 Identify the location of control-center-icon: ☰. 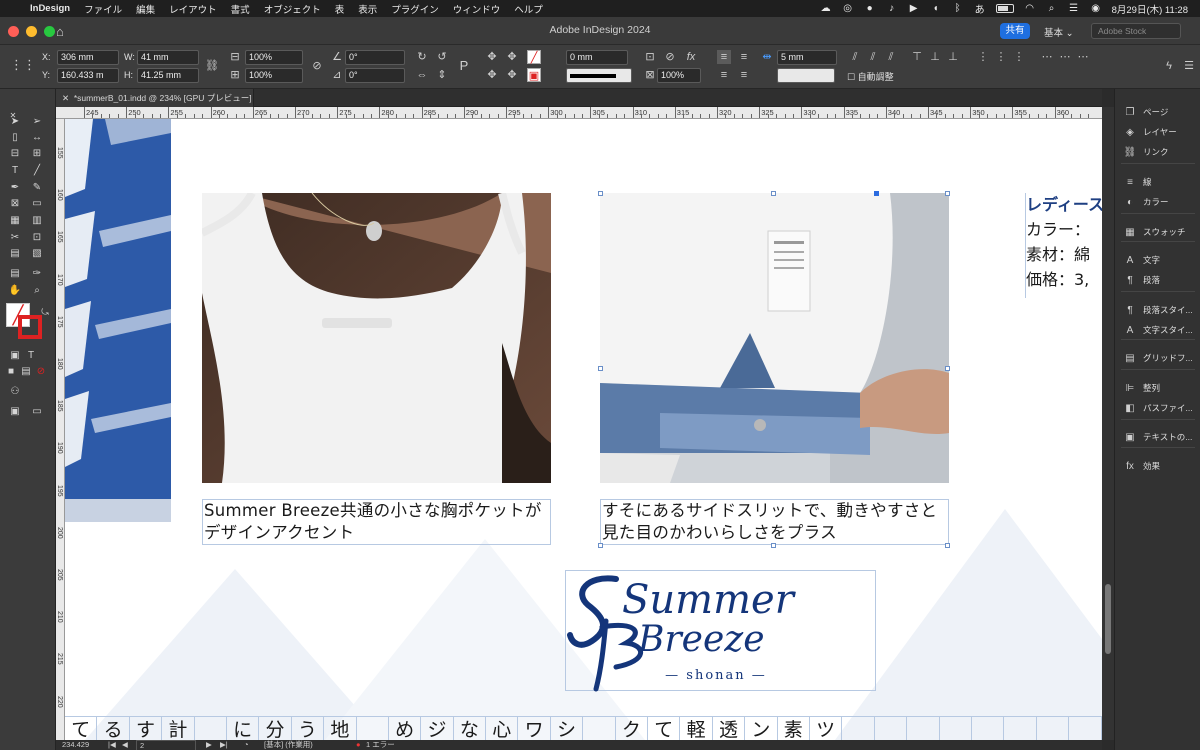
(1074, 8).